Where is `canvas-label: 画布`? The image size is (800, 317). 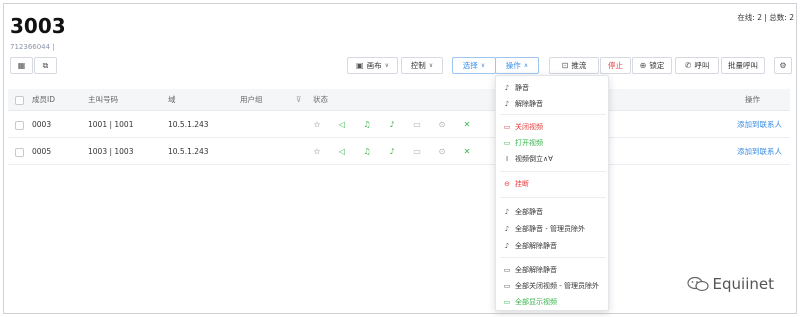 canvas-label: 画布 is located at coordinates (374, 65).